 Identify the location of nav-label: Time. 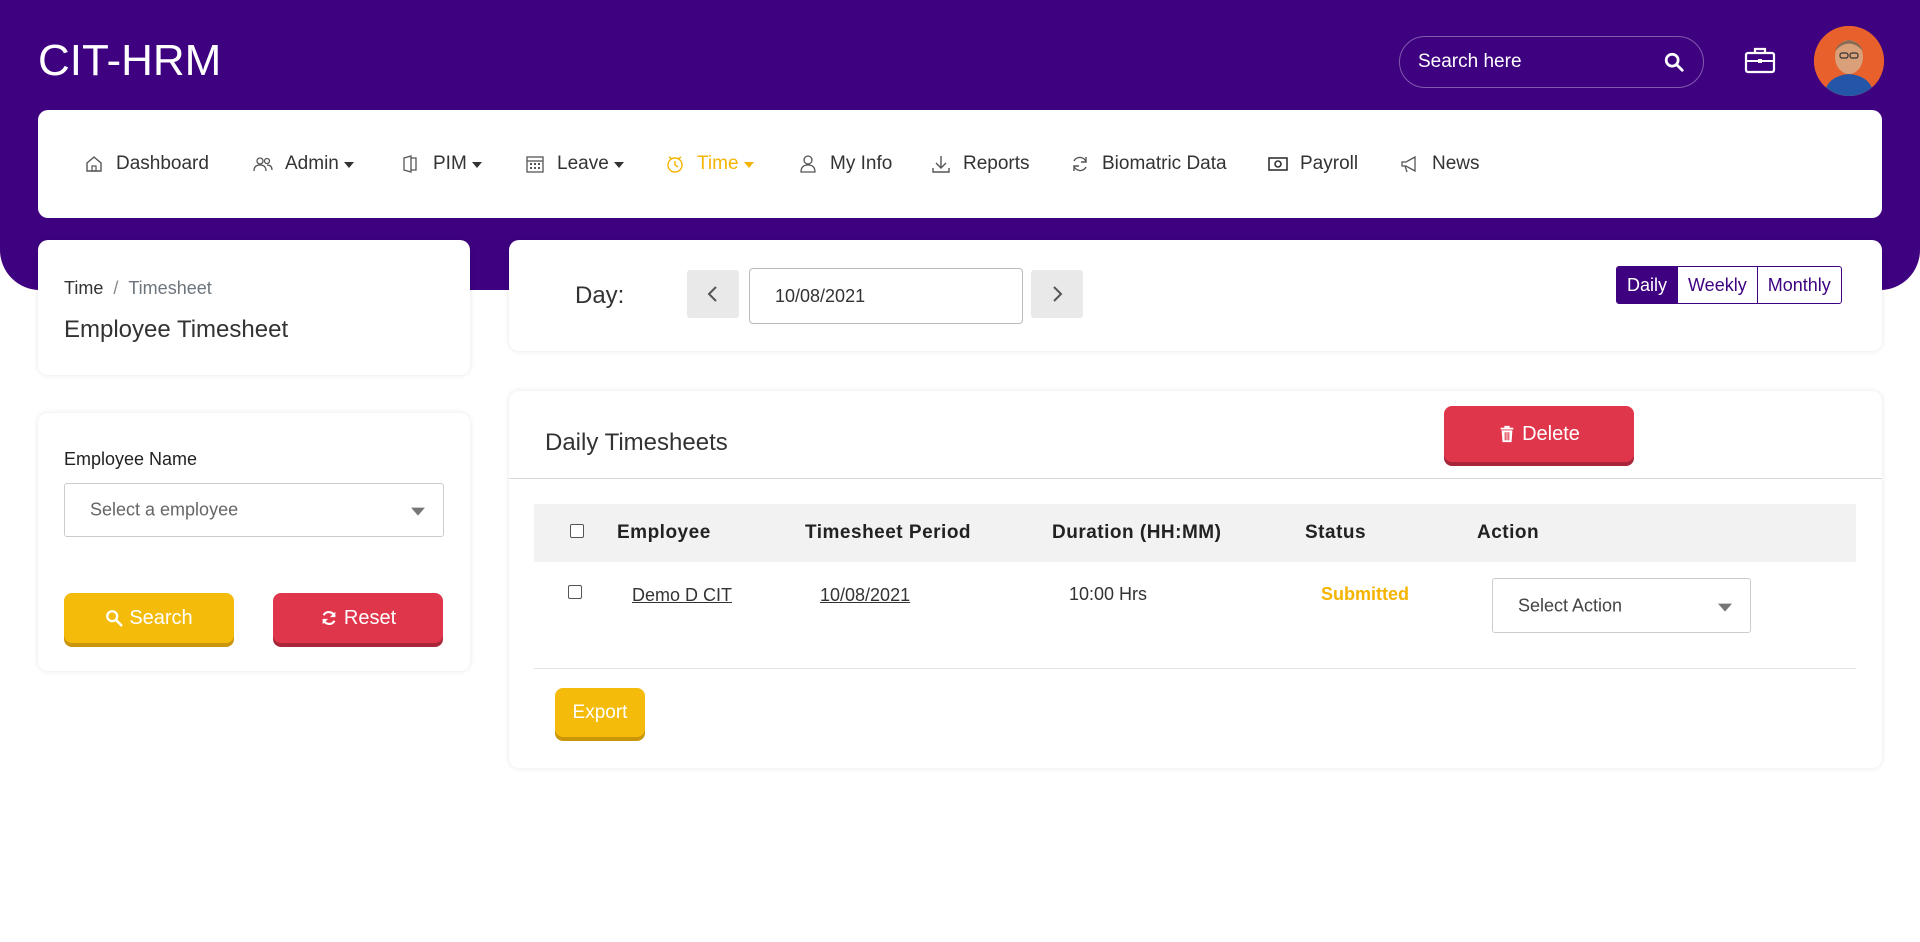
(718, 163).